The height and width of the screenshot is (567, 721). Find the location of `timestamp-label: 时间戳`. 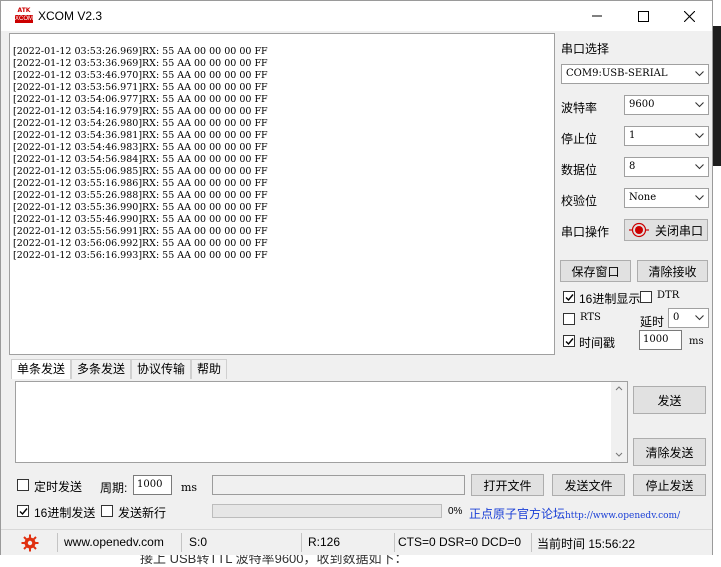

timestamp-label: 时间戳 is located at coordinates (597, 343).